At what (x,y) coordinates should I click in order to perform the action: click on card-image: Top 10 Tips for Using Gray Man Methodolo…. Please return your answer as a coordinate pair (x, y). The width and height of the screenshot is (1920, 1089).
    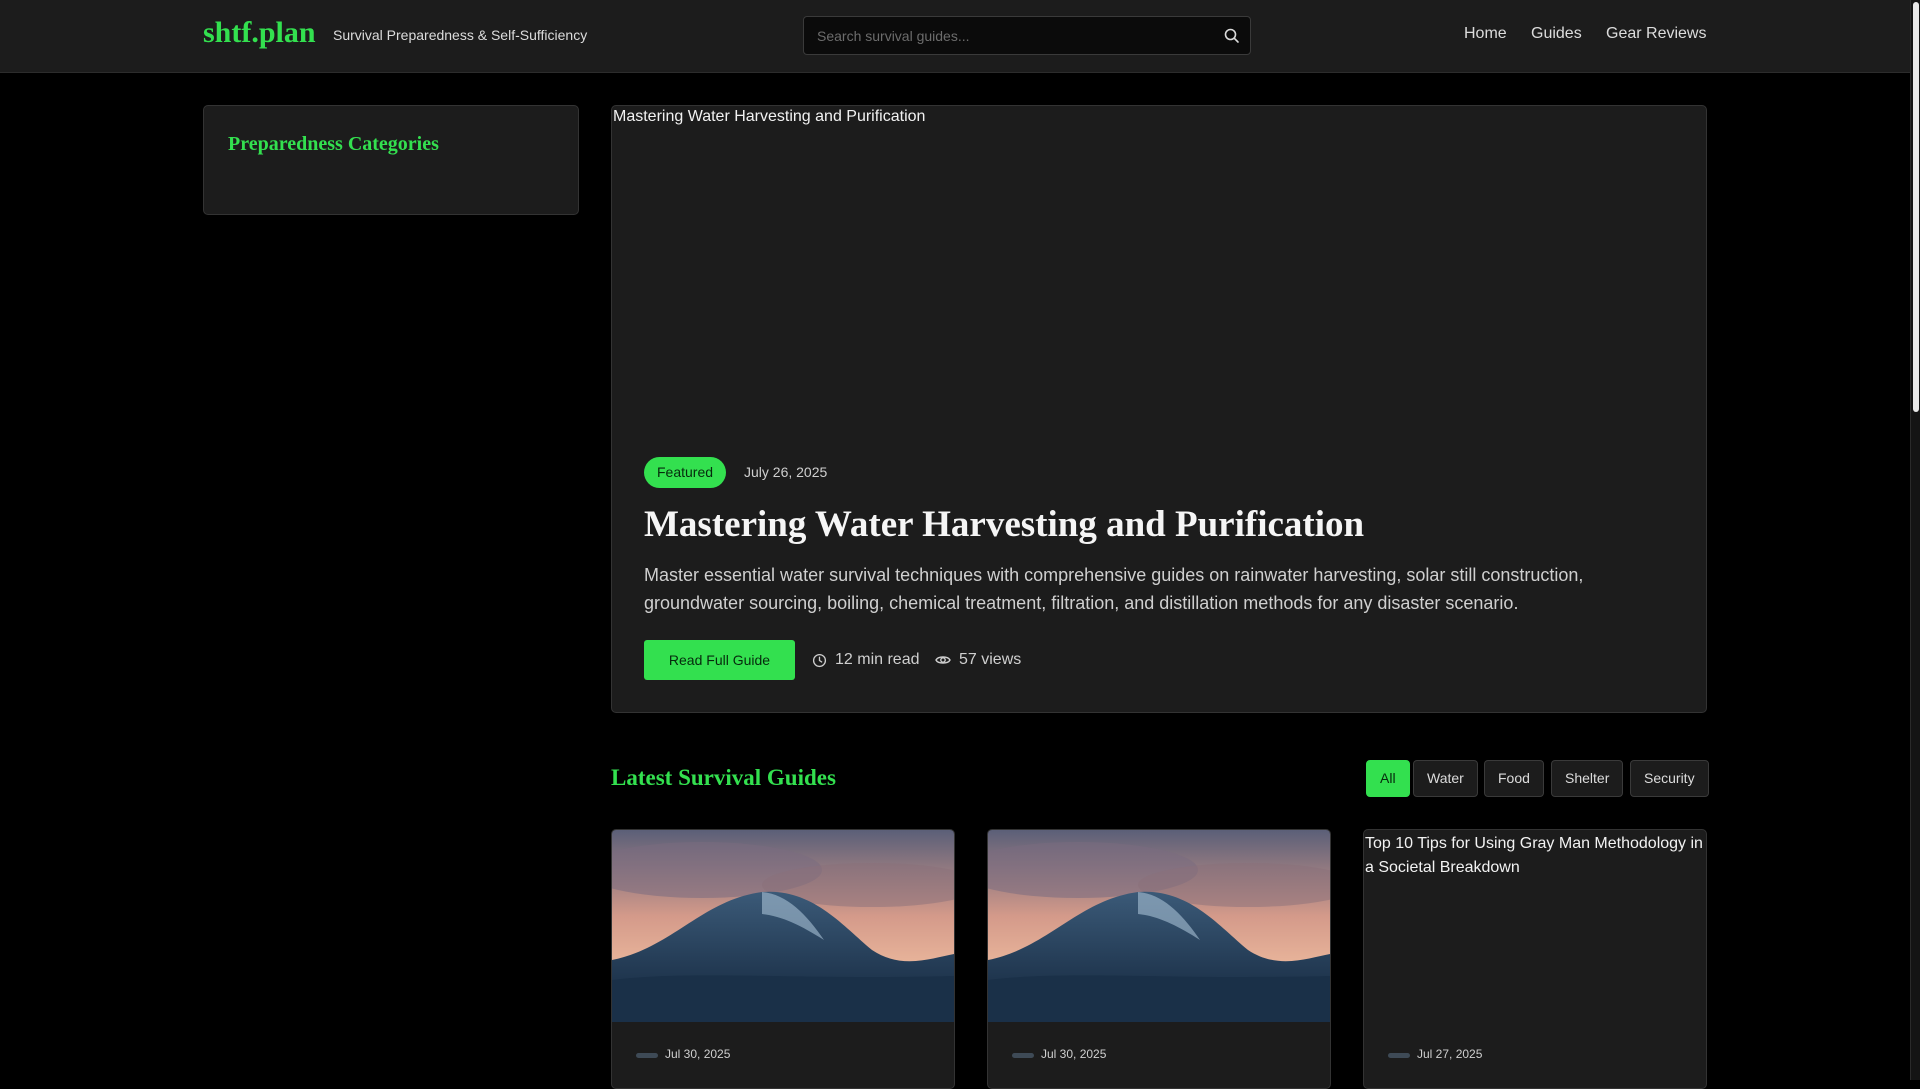
    Looking at the image, I should click on (1535, 856).